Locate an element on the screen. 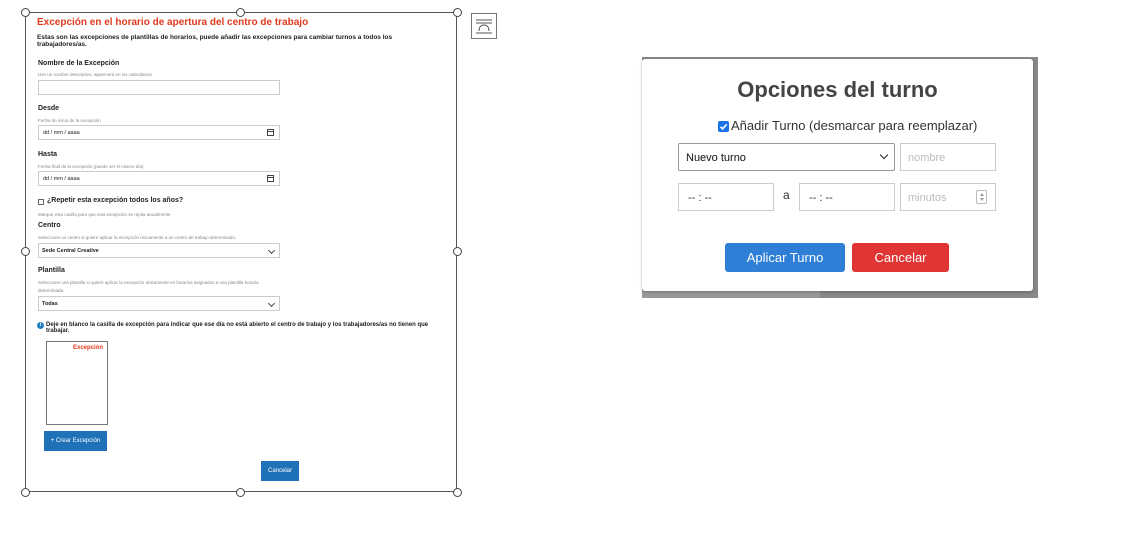 This screenshot has height=548, width=1147. form-cancel-button: Cancelar is located at coordinates (280, 471).